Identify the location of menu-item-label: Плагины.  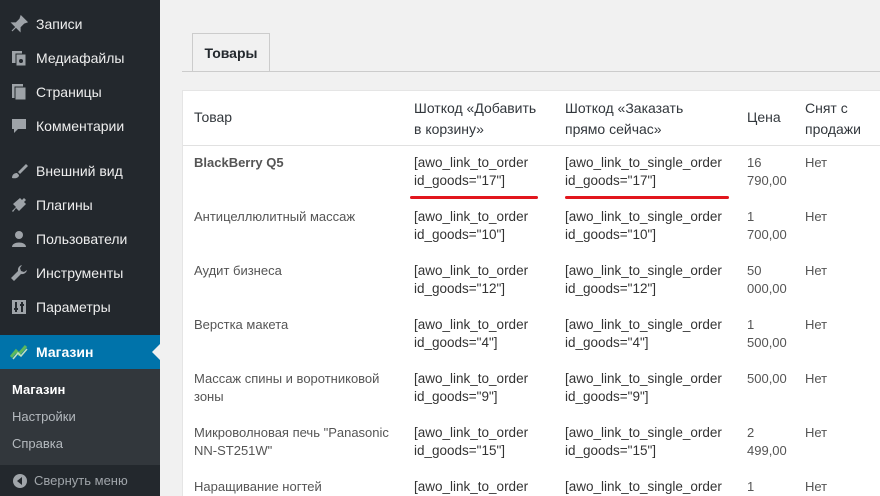
(64, 205).